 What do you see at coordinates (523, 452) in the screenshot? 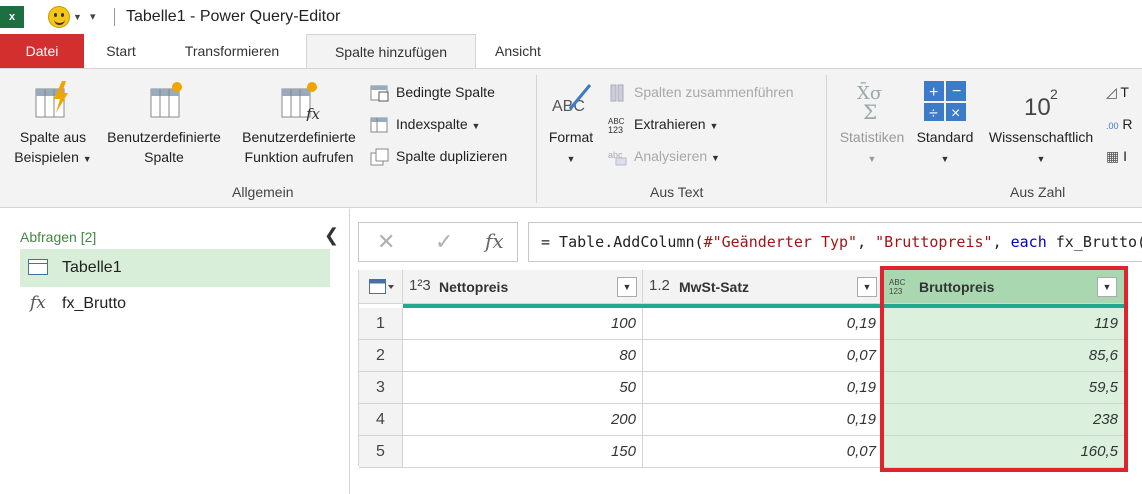
I see `table-cell: 150` at bounding box center [523, 452].